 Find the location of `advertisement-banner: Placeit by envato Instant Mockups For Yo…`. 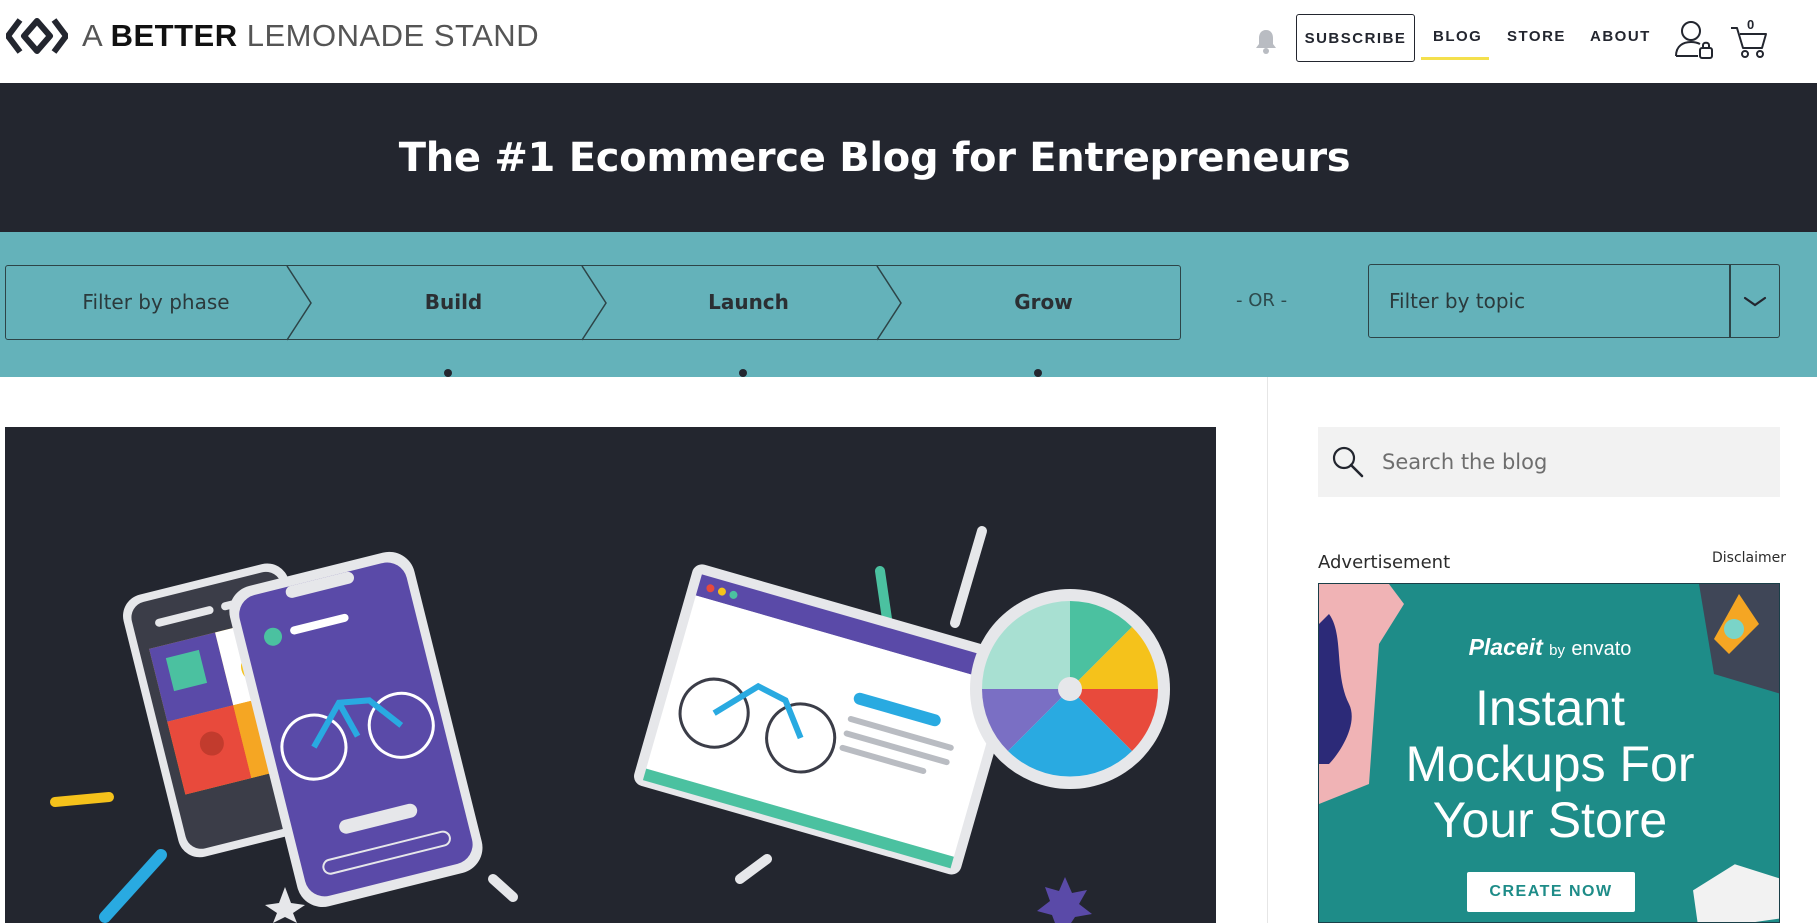

advertisement-banner: Placeit by envato Instant Mockups For Yo… is located at coordinates (1549, 753).